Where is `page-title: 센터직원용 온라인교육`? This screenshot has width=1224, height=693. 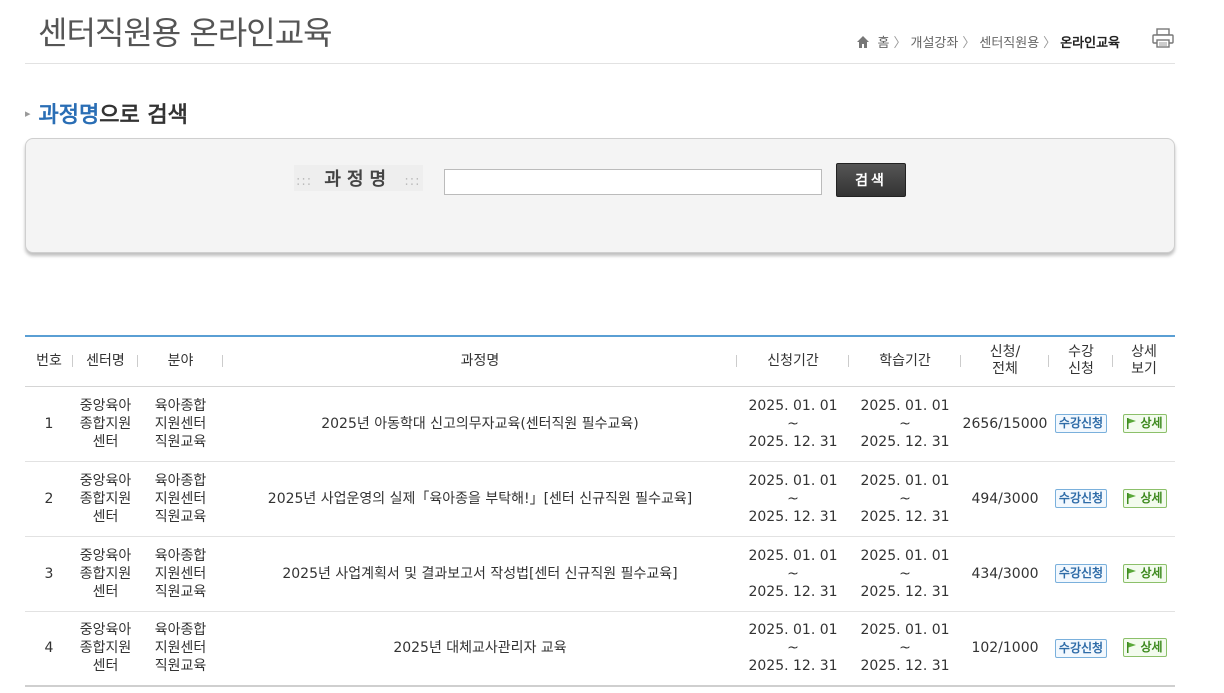
page-title: 센터직원용 온라인교육 is located at coordinates (185, 33).